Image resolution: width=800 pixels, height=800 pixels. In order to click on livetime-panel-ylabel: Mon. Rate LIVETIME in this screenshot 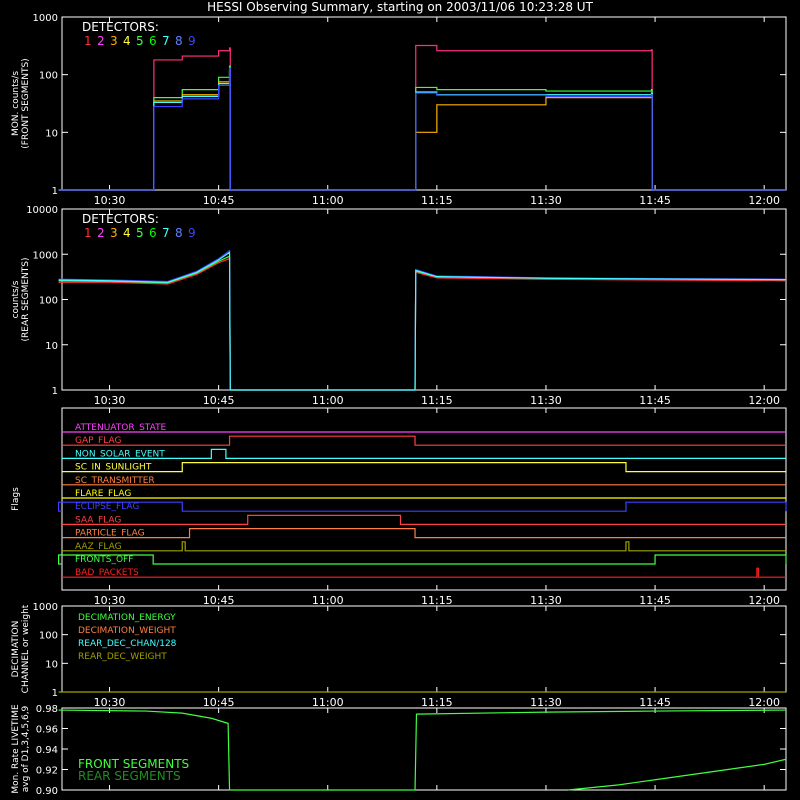, I will do `click(16, 749)`.